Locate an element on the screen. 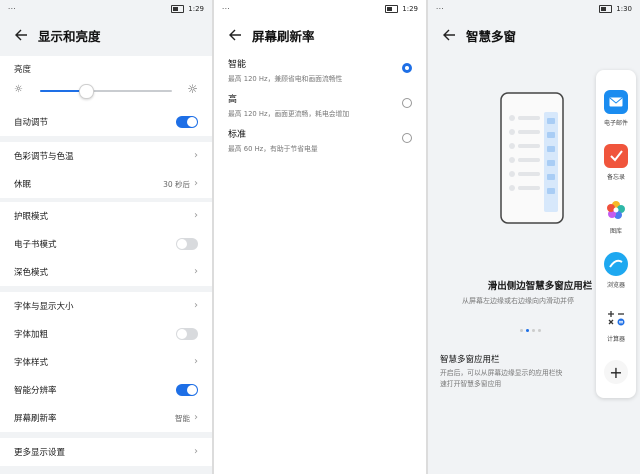  radio-standard is located at coordinates (407, 138).